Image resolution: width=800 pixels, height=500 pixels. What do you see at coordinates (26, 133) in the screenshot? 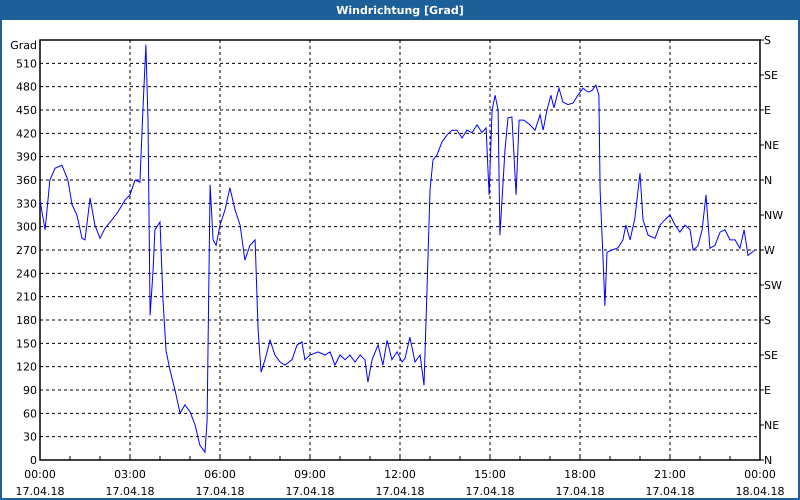
I see `y-tick-label: 420` at bounding box center [26, 133].